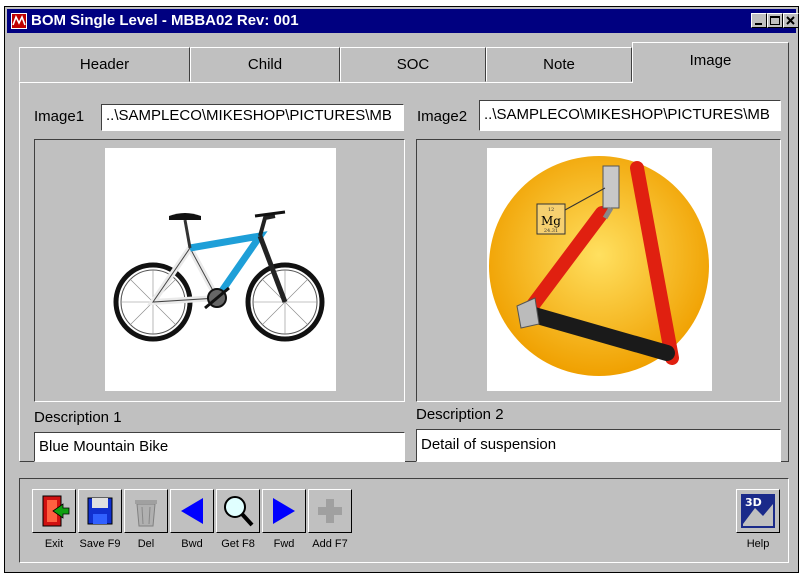 This screenshot has height=577, width=804. I want to click on help-icon: 3D, so click(758, 511).